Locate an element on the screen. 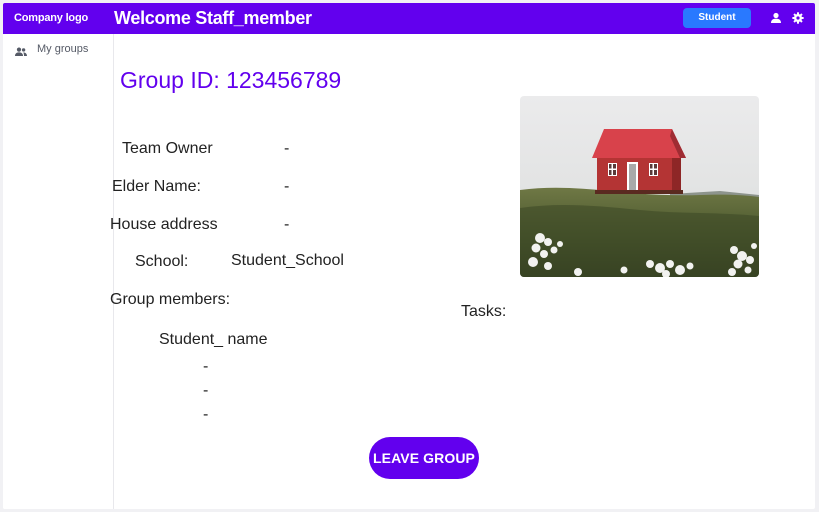  school-label: School: is located at coordinates (162, 261).